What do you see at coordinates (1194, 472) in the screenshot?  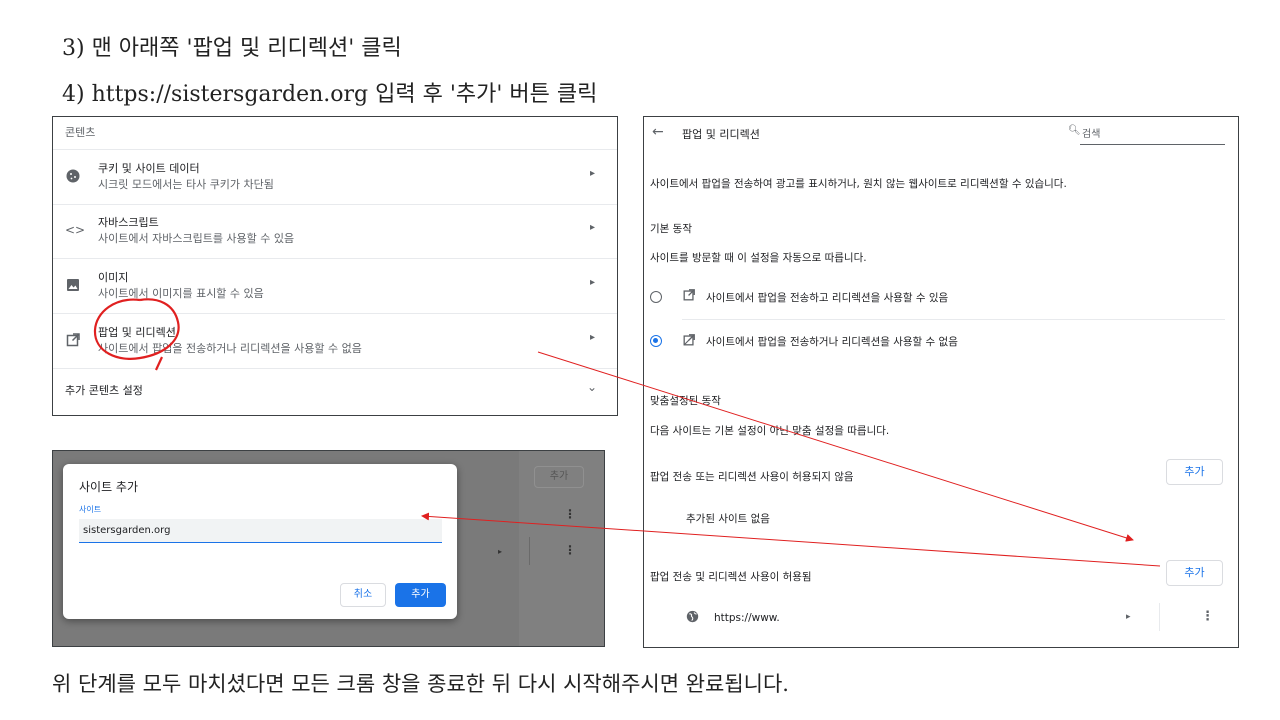 I see `add-blocked-site-button: 추가` at bounding box center [1194, 472].